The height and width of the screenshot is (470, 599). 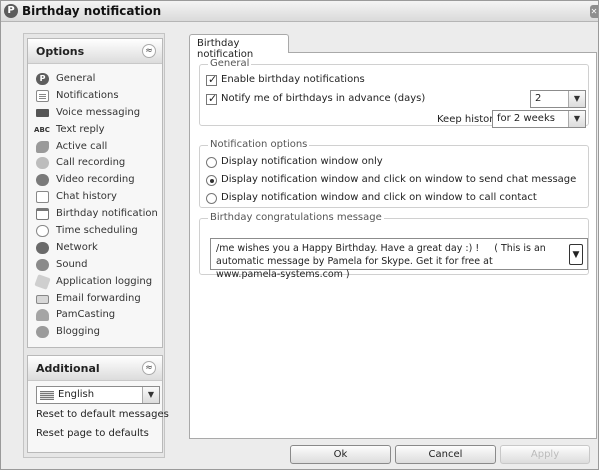 What do you see at coordinates (98, 395) in the screenshot?
I see `language-select: English ▼` at bounding box center [98, 395].